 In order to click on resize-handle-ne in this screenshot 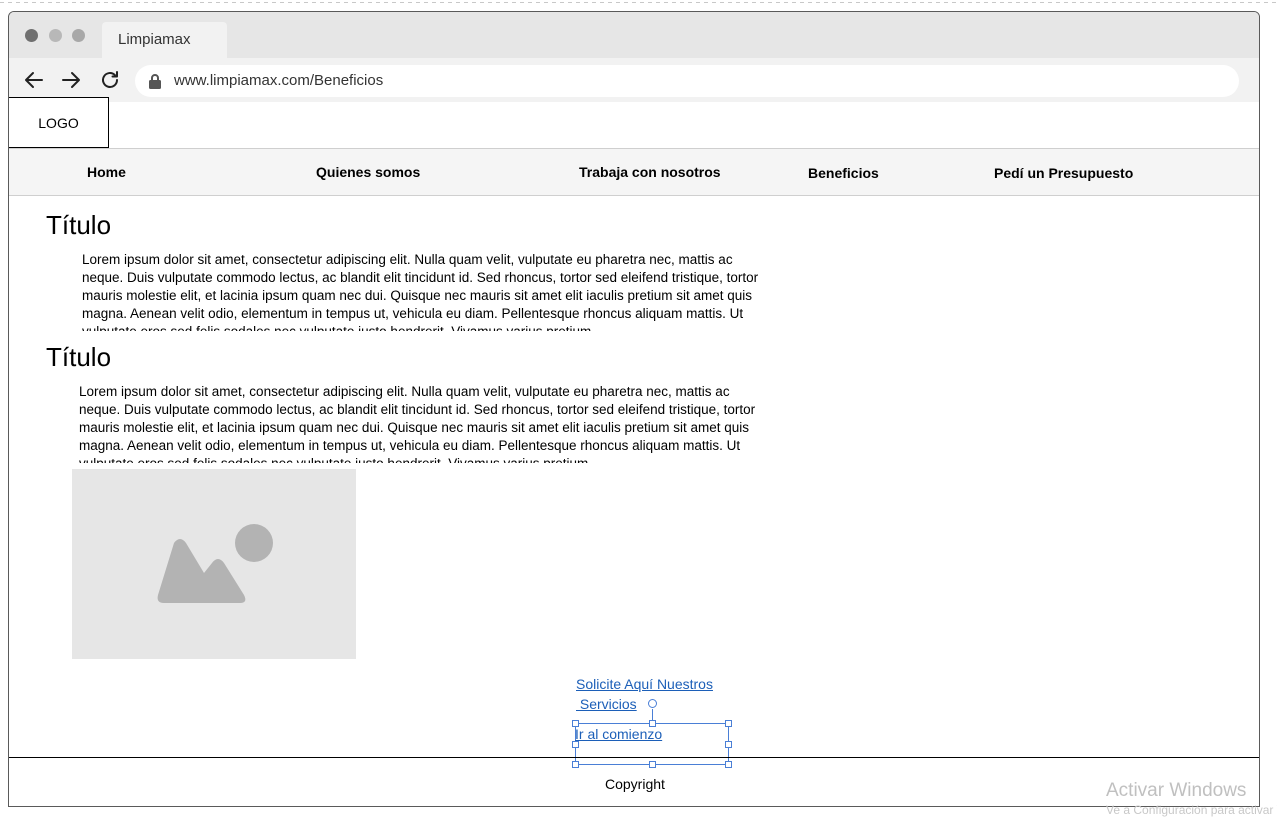, I will do `click(728, 723)`.